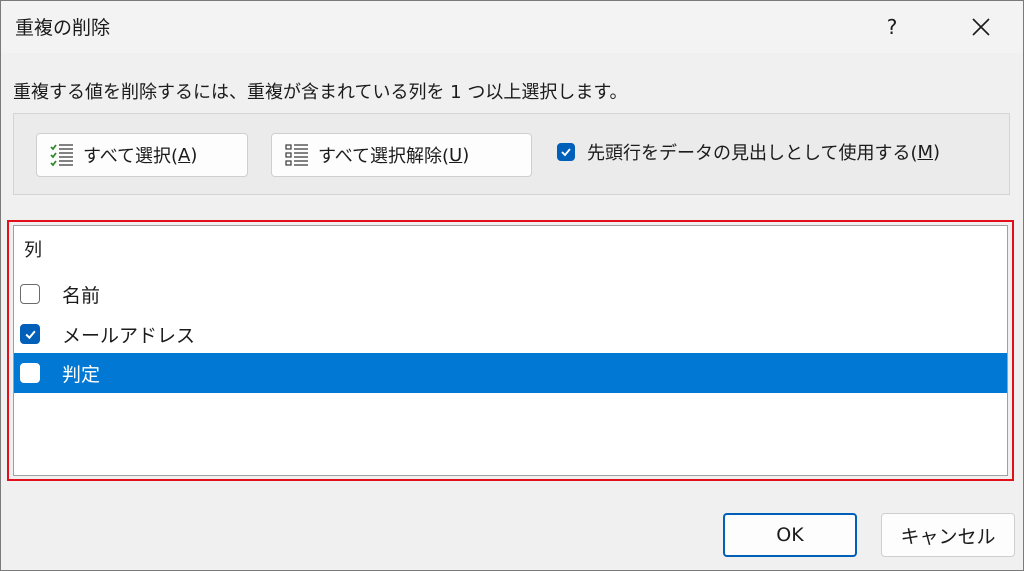 The image size is (1024, 571). I want to click on instruction-text: 重複する値を削除するには、重複が含まれている列を 1 つ以上選択します。, so click(320, 92).